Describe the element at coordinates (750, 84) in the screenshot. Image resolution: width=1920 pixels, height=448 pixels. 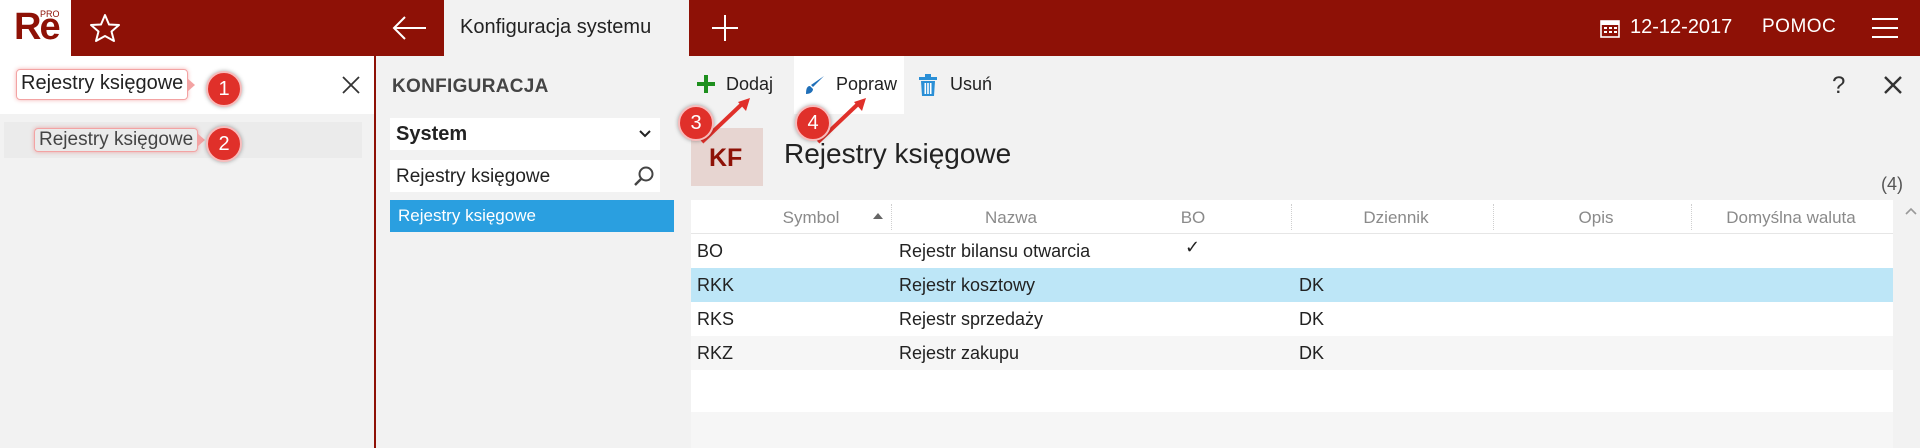
I see `add-label: Dodaj` at that location.